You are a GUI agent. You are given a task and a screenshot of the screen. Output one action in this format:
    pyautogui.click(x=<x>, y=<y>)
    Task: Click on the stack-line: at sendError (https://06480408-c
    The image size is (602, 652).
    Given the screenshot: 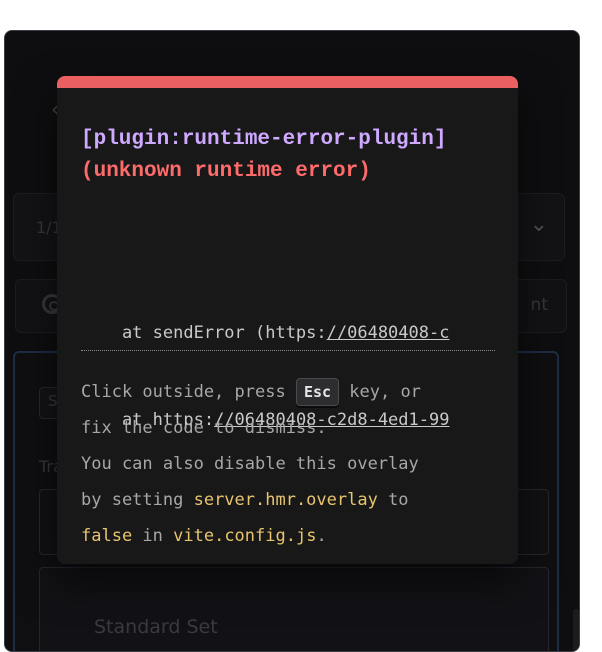 What is the action you would take?
    pyautogui.click(x=288, y=333)
    